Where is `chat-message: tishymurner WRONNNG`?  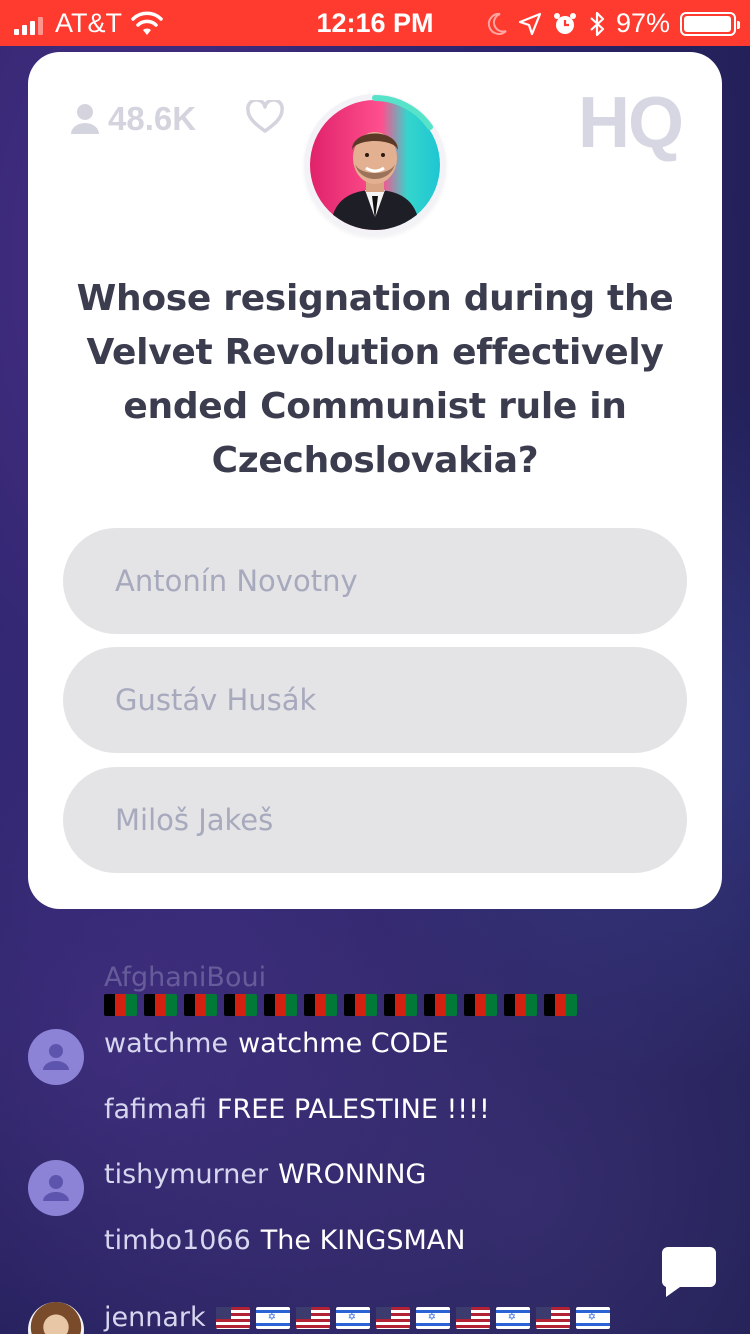 chat-message: tishymurner WRONNNG is located at coordinates (265, 1174).